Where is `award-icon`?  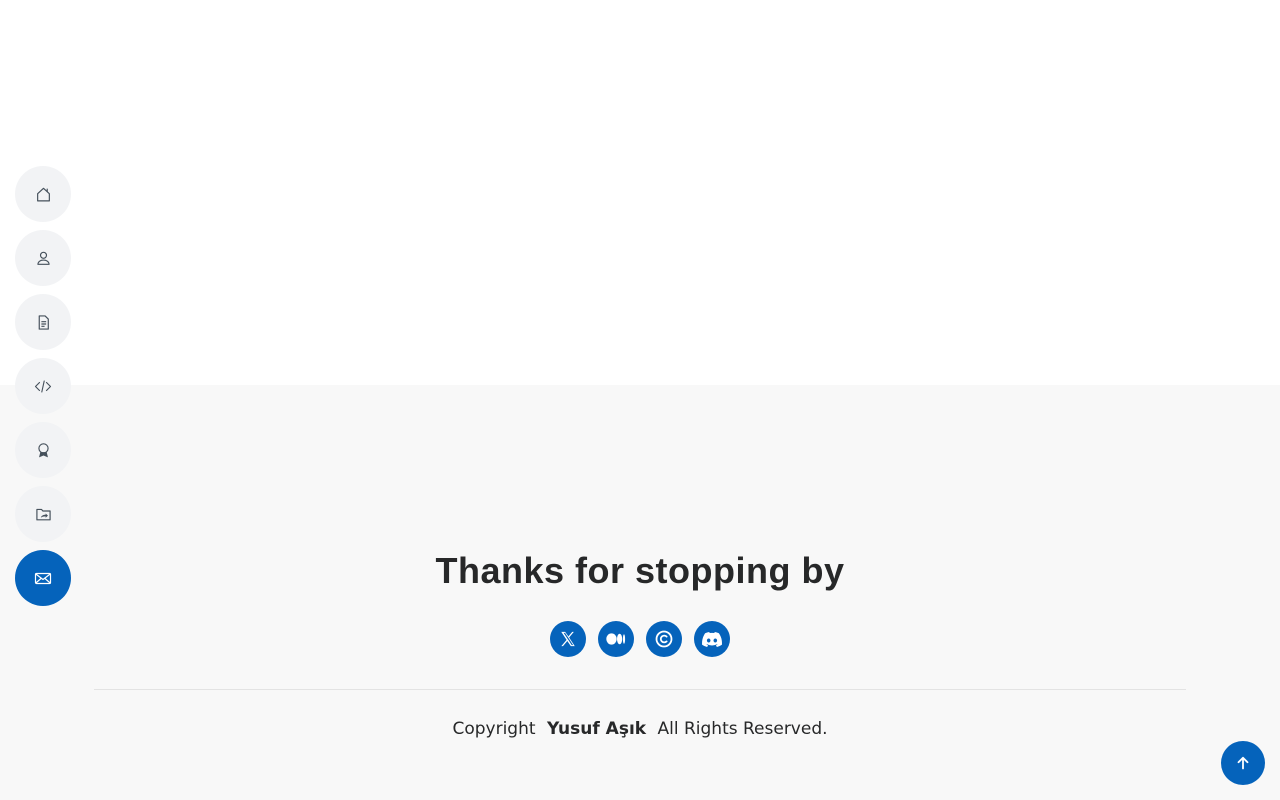 award-icon is located at coordinates (43, 449).